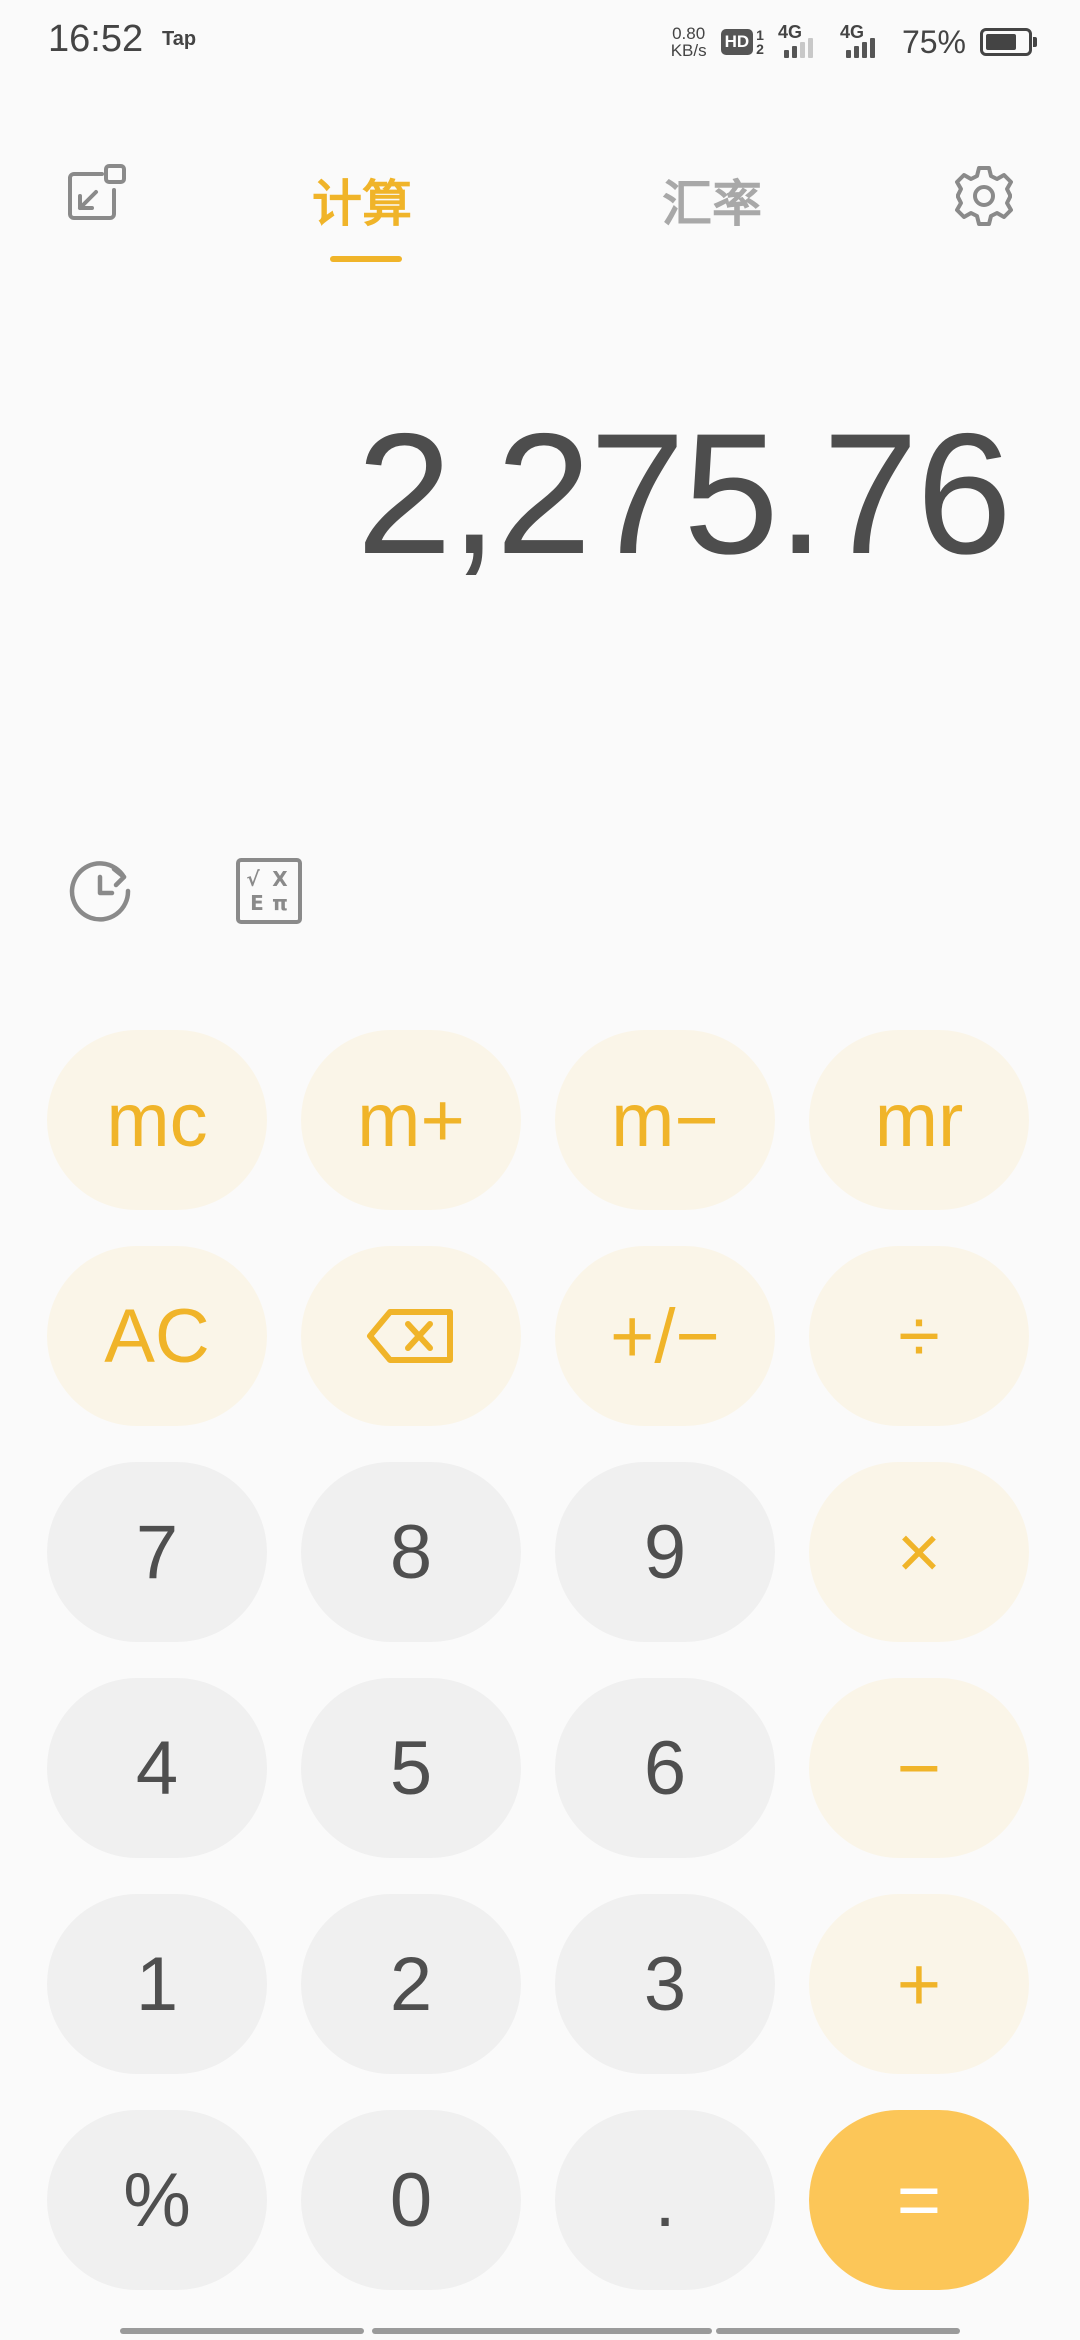 The image size is (1080, 2340). Describe the element at coordinates (919, 1768) in the screenshot. I see `subtract-button: −` at that location.